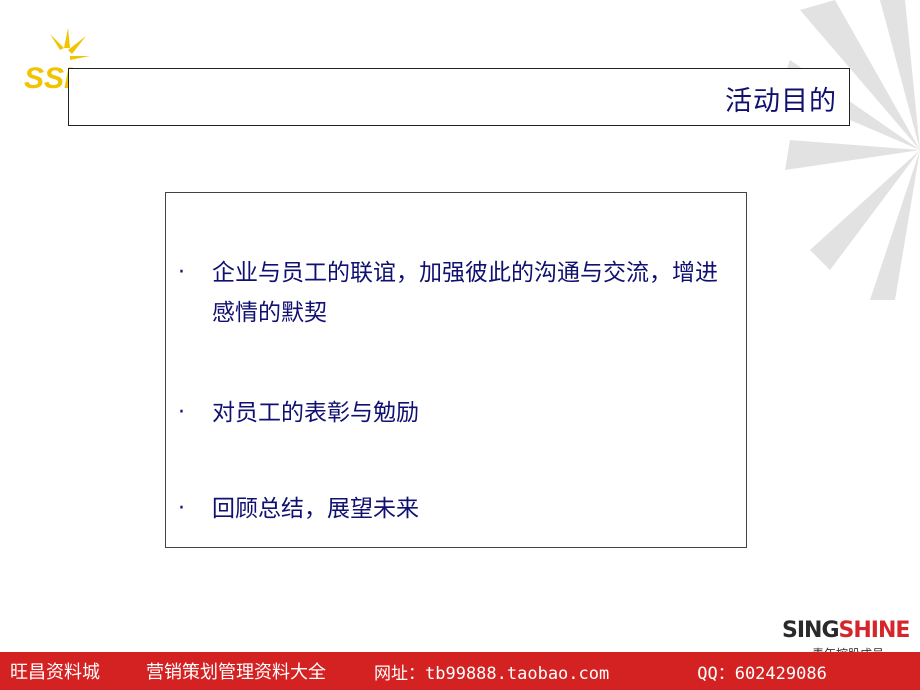  Describe the element at coordinates (48, 78) in the screenshot. I see `ssi-logo-text: SSI` at that location.